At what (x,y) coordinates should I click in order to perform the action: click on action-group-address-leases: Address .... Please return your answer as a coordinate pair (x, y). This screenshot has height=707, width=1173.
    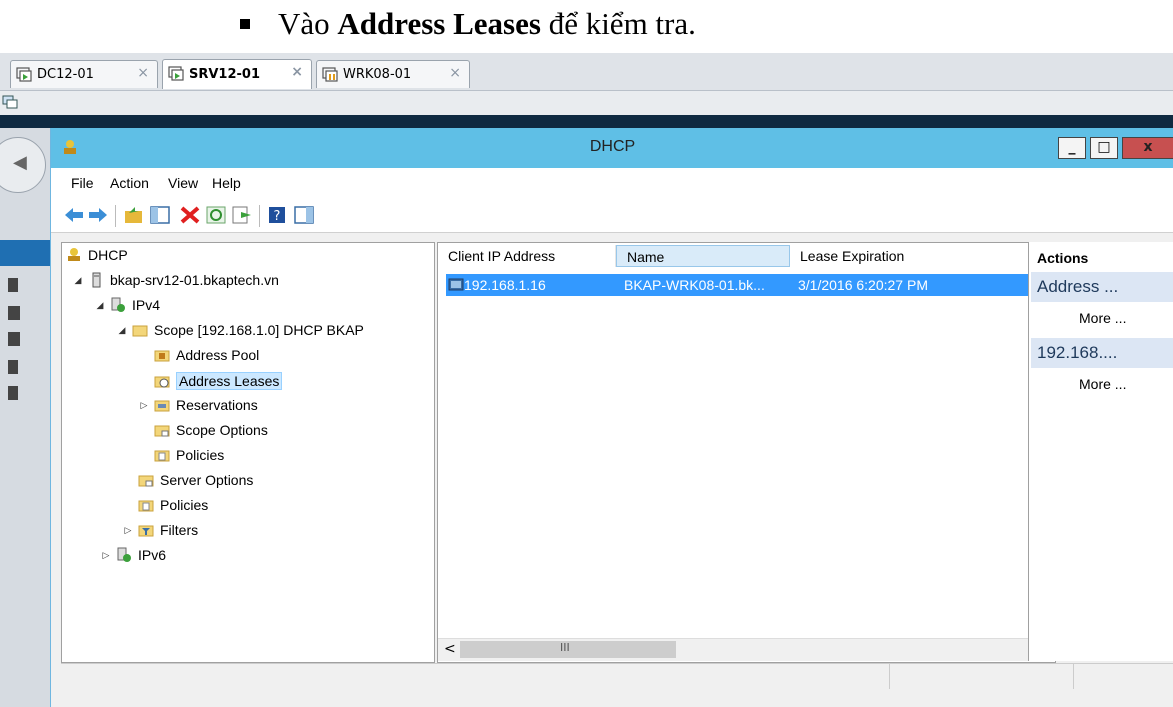
    Looking at the image, I should click on (1102, 287).